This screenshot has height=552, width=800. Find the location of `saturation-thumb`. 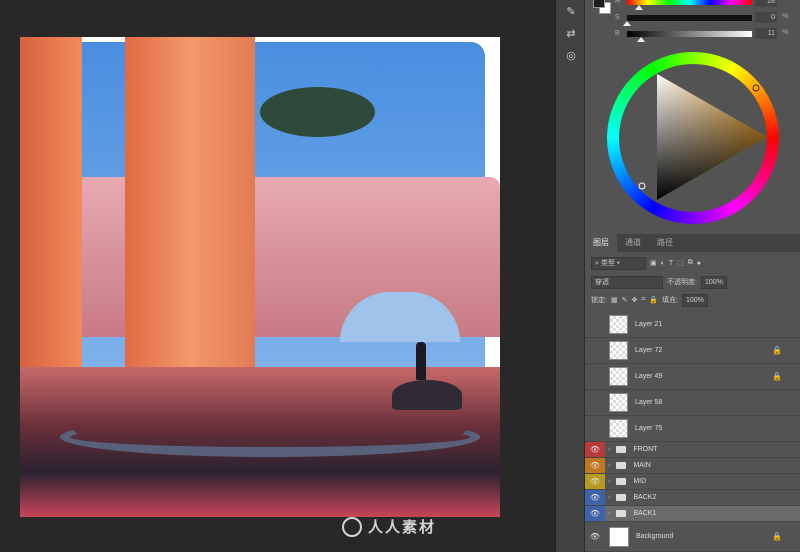

saturation-thumb is located at coordinates (627, 23).